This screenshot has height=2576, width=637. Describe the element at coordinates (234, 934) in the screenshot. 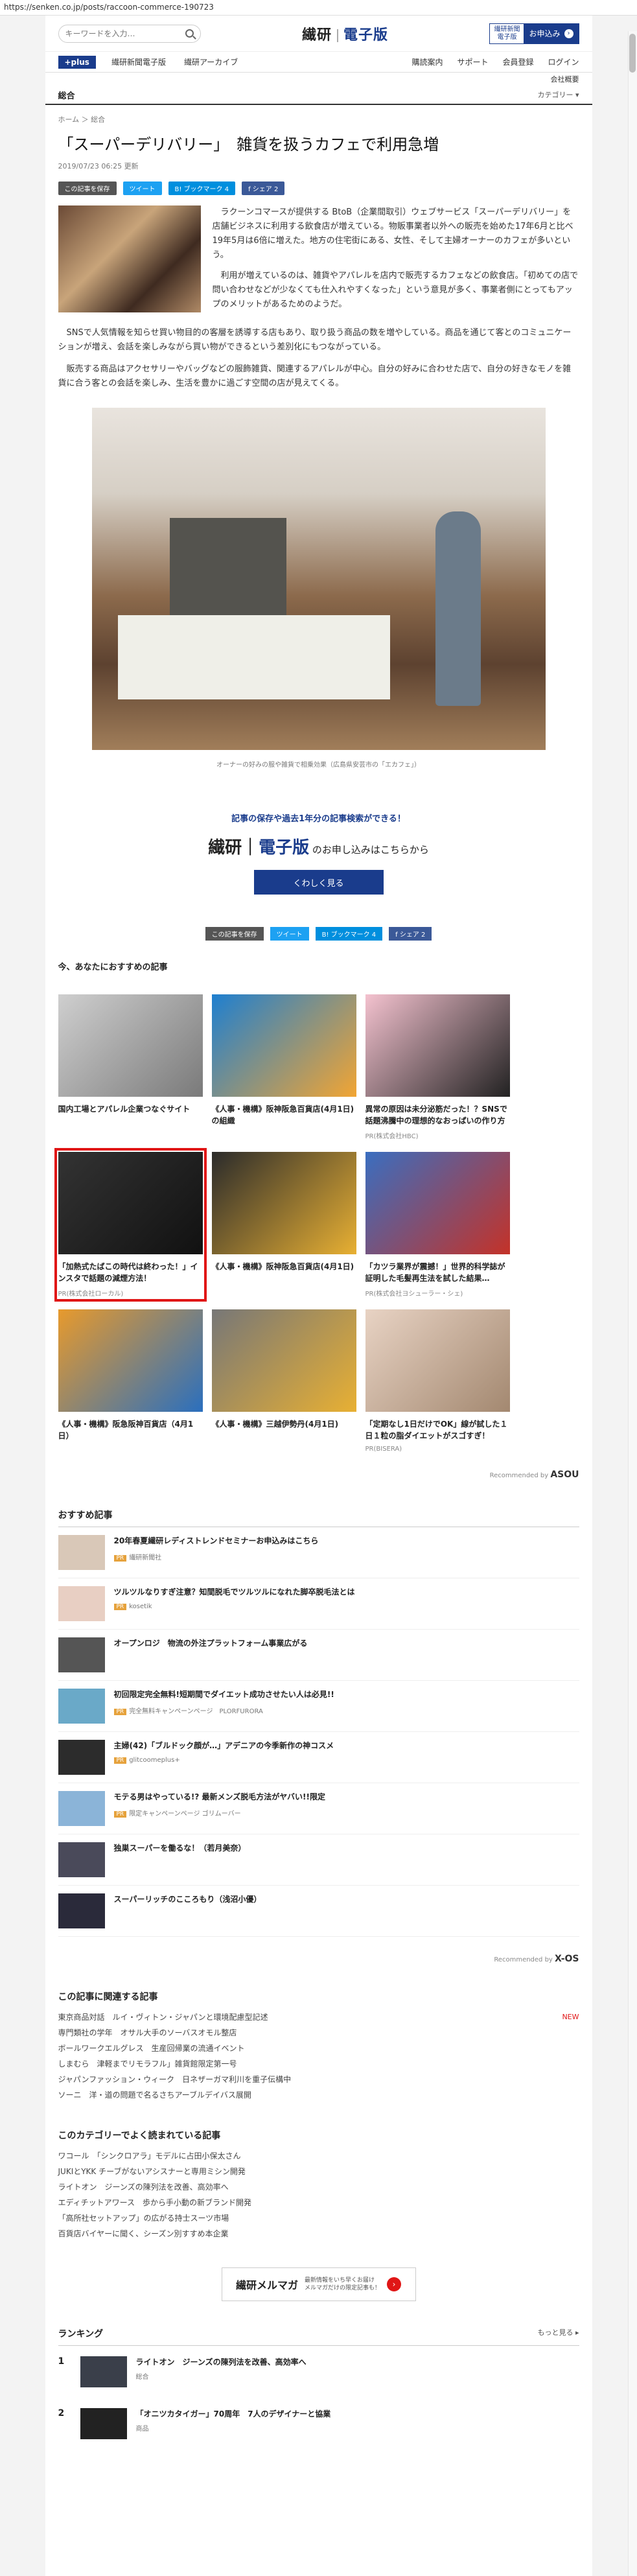

I see `save-article-button-bottom: この記事を保存` at that location.